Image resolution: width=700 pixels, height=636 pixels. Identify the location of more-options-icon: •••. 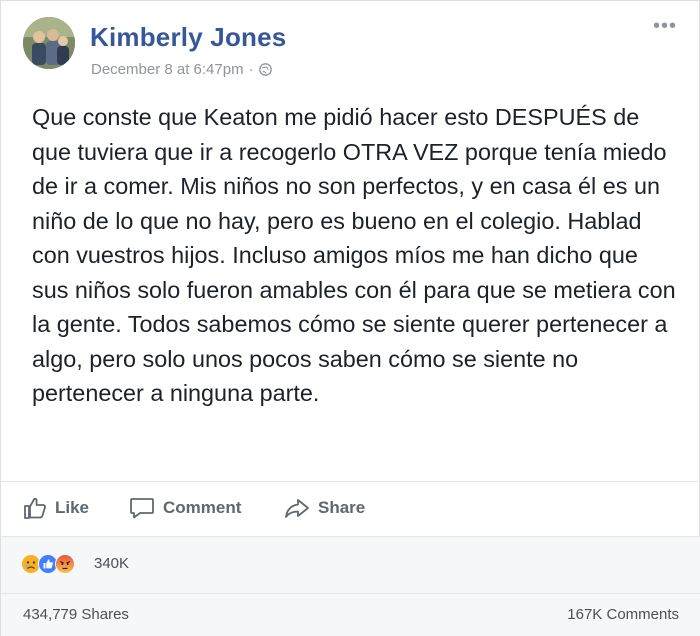
(665, 26).